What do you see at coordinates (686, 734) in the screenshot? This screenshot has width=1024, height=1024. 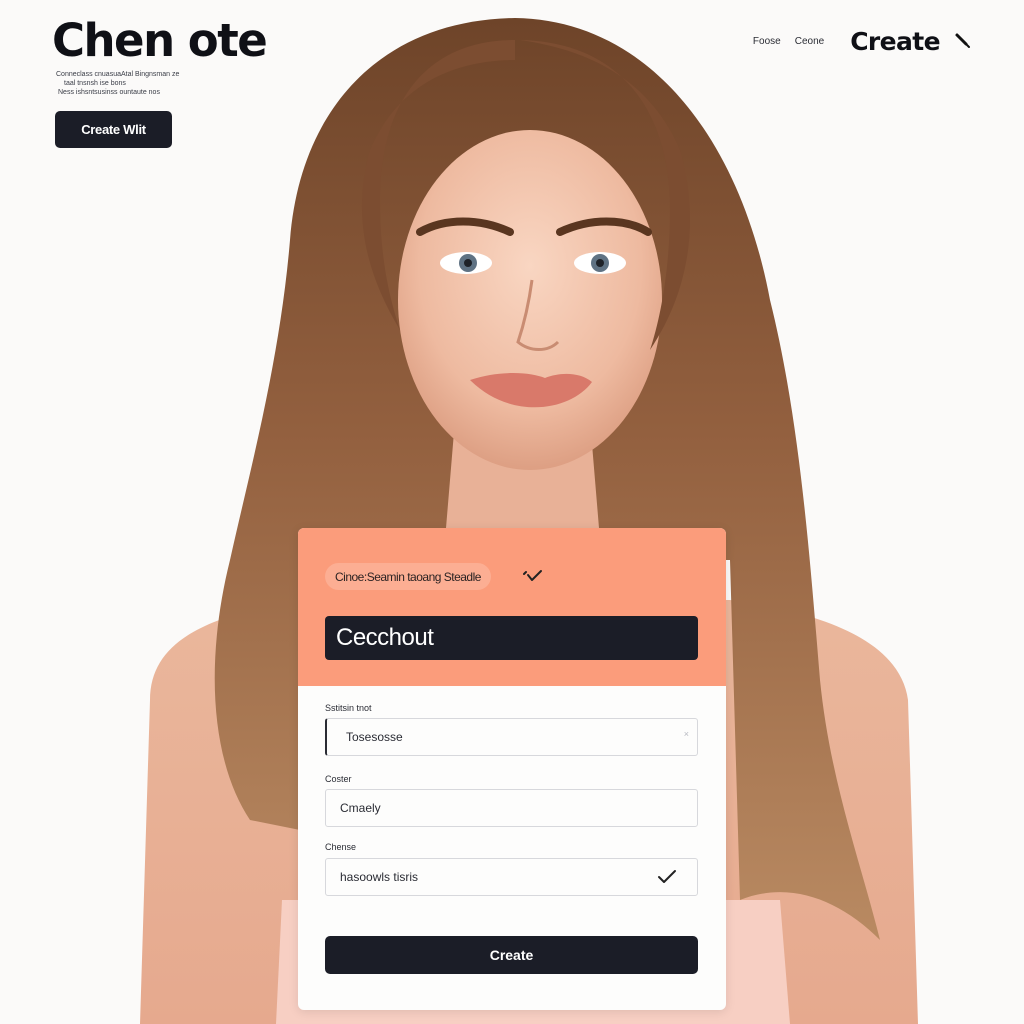 I see `clear-icon: ×` at bounding box center [686, 734].